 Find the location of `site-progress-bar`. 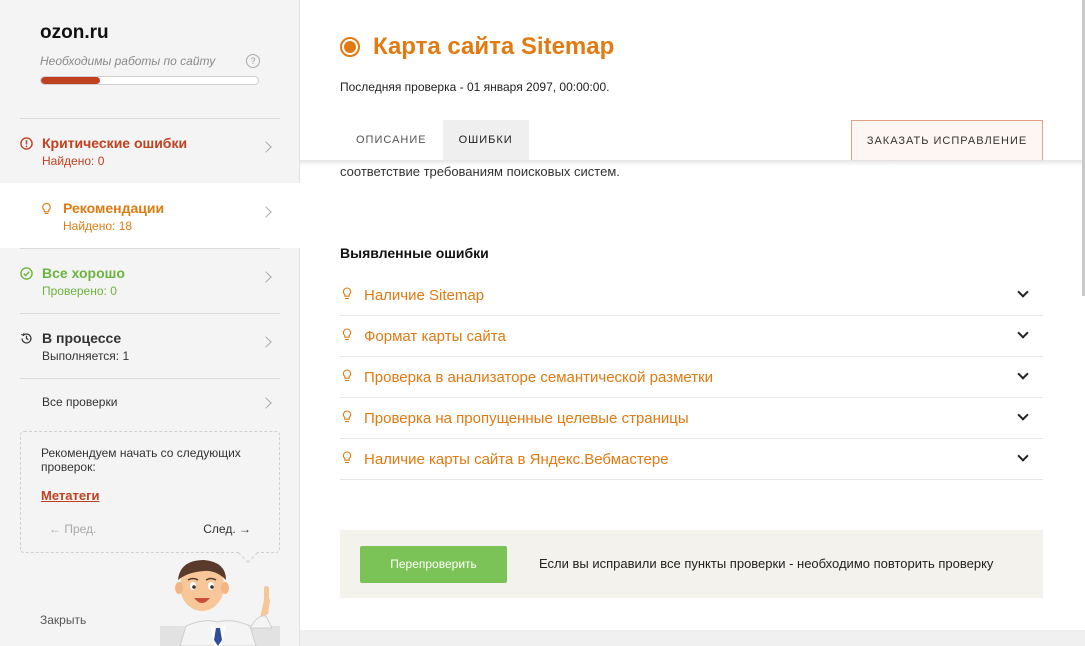

site-progress-bar is located at coordinates (149, 80).